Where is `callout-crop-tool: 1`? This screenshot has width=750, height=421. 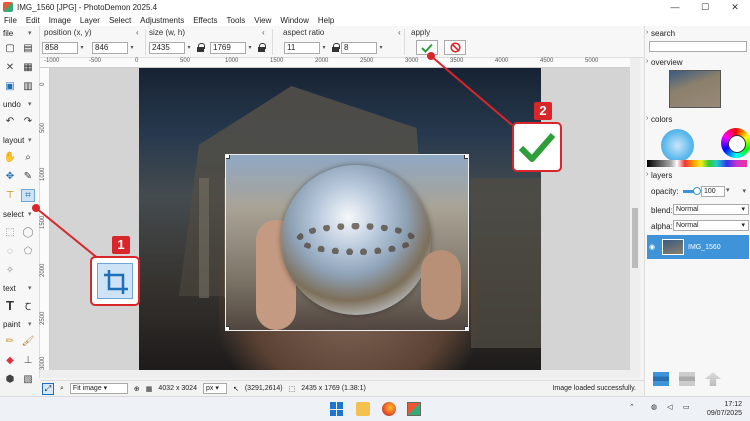 callout-crop-tool: 1 is located at coordinates (115, 271).